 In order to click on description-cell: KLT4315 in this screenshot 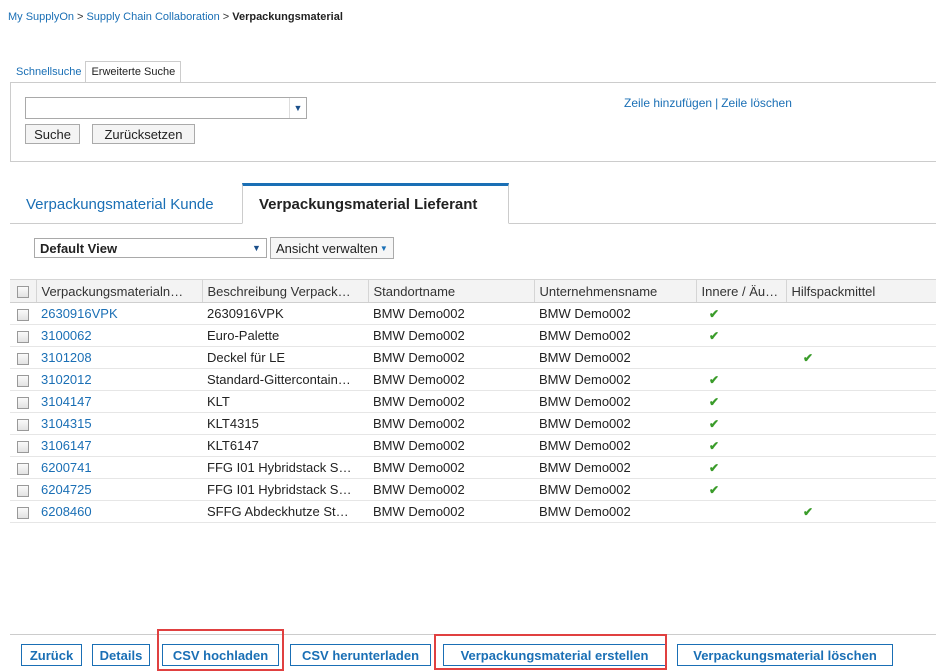, I will do `click(285, 423)`.